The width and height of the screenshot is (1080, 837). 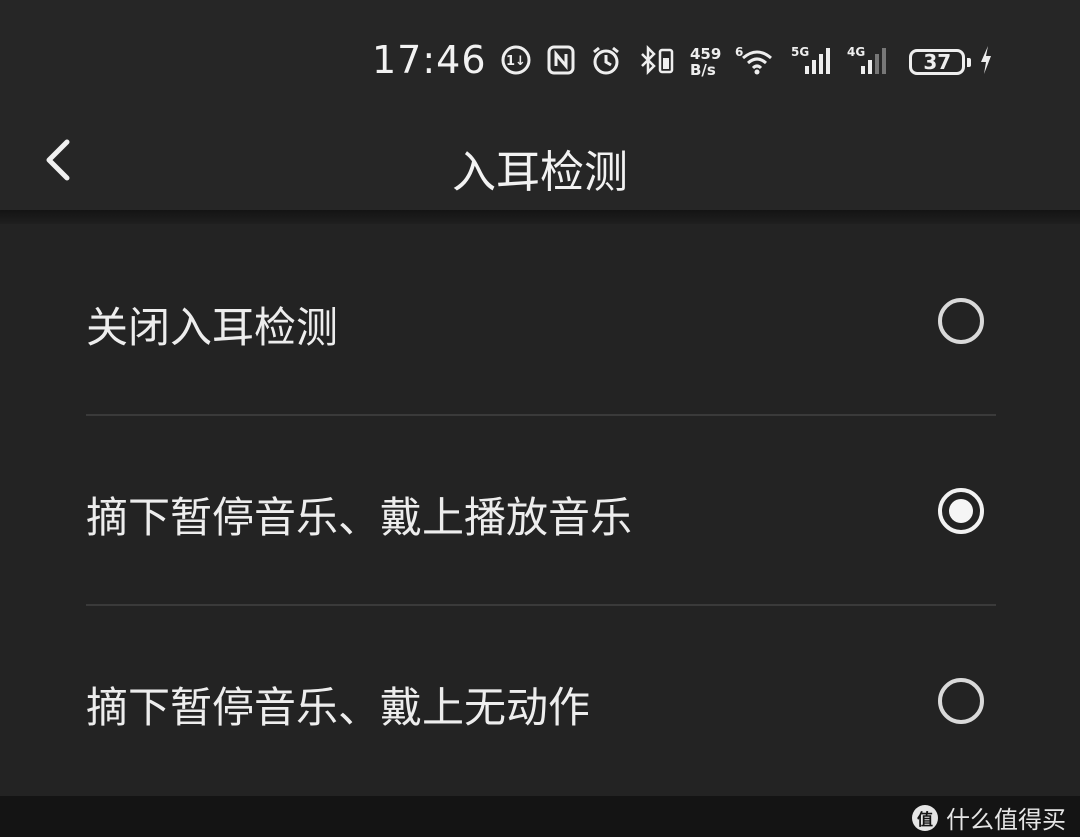 I want to click on speed-unit: B/s, so click(x=703, y=70).